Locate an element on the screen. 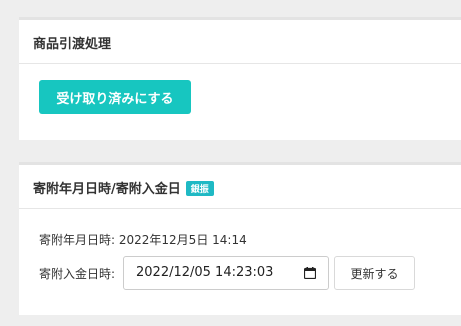 This screenshot has width=461, height=326. payment-method-badge: 銀振 is located at coordinates (199, 188).